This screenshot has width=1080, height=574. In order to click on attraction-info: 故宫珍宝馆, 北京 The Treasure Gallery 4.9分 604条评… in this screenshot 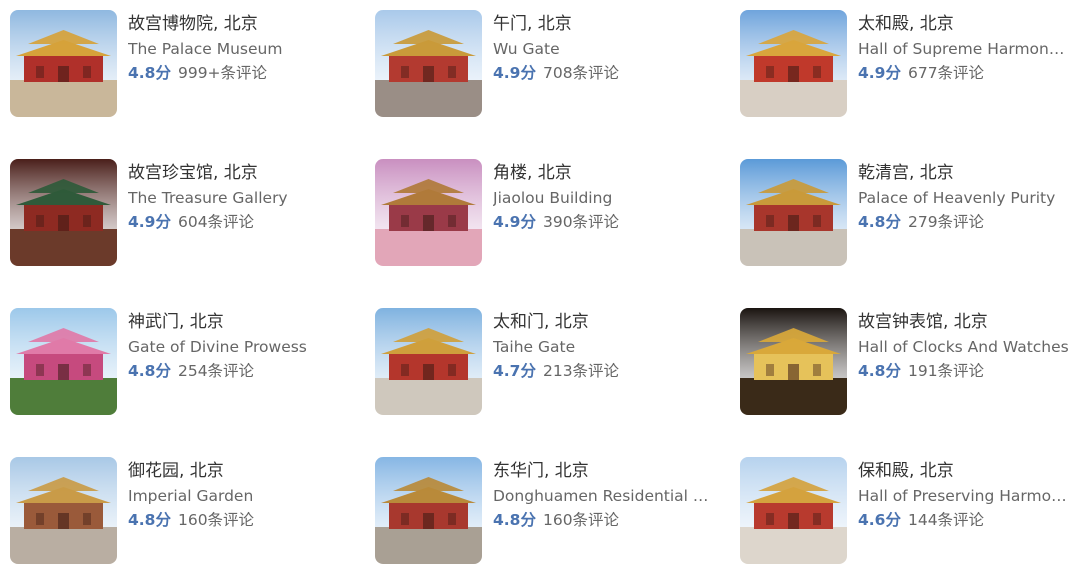, I will do `click(239, 196)`.